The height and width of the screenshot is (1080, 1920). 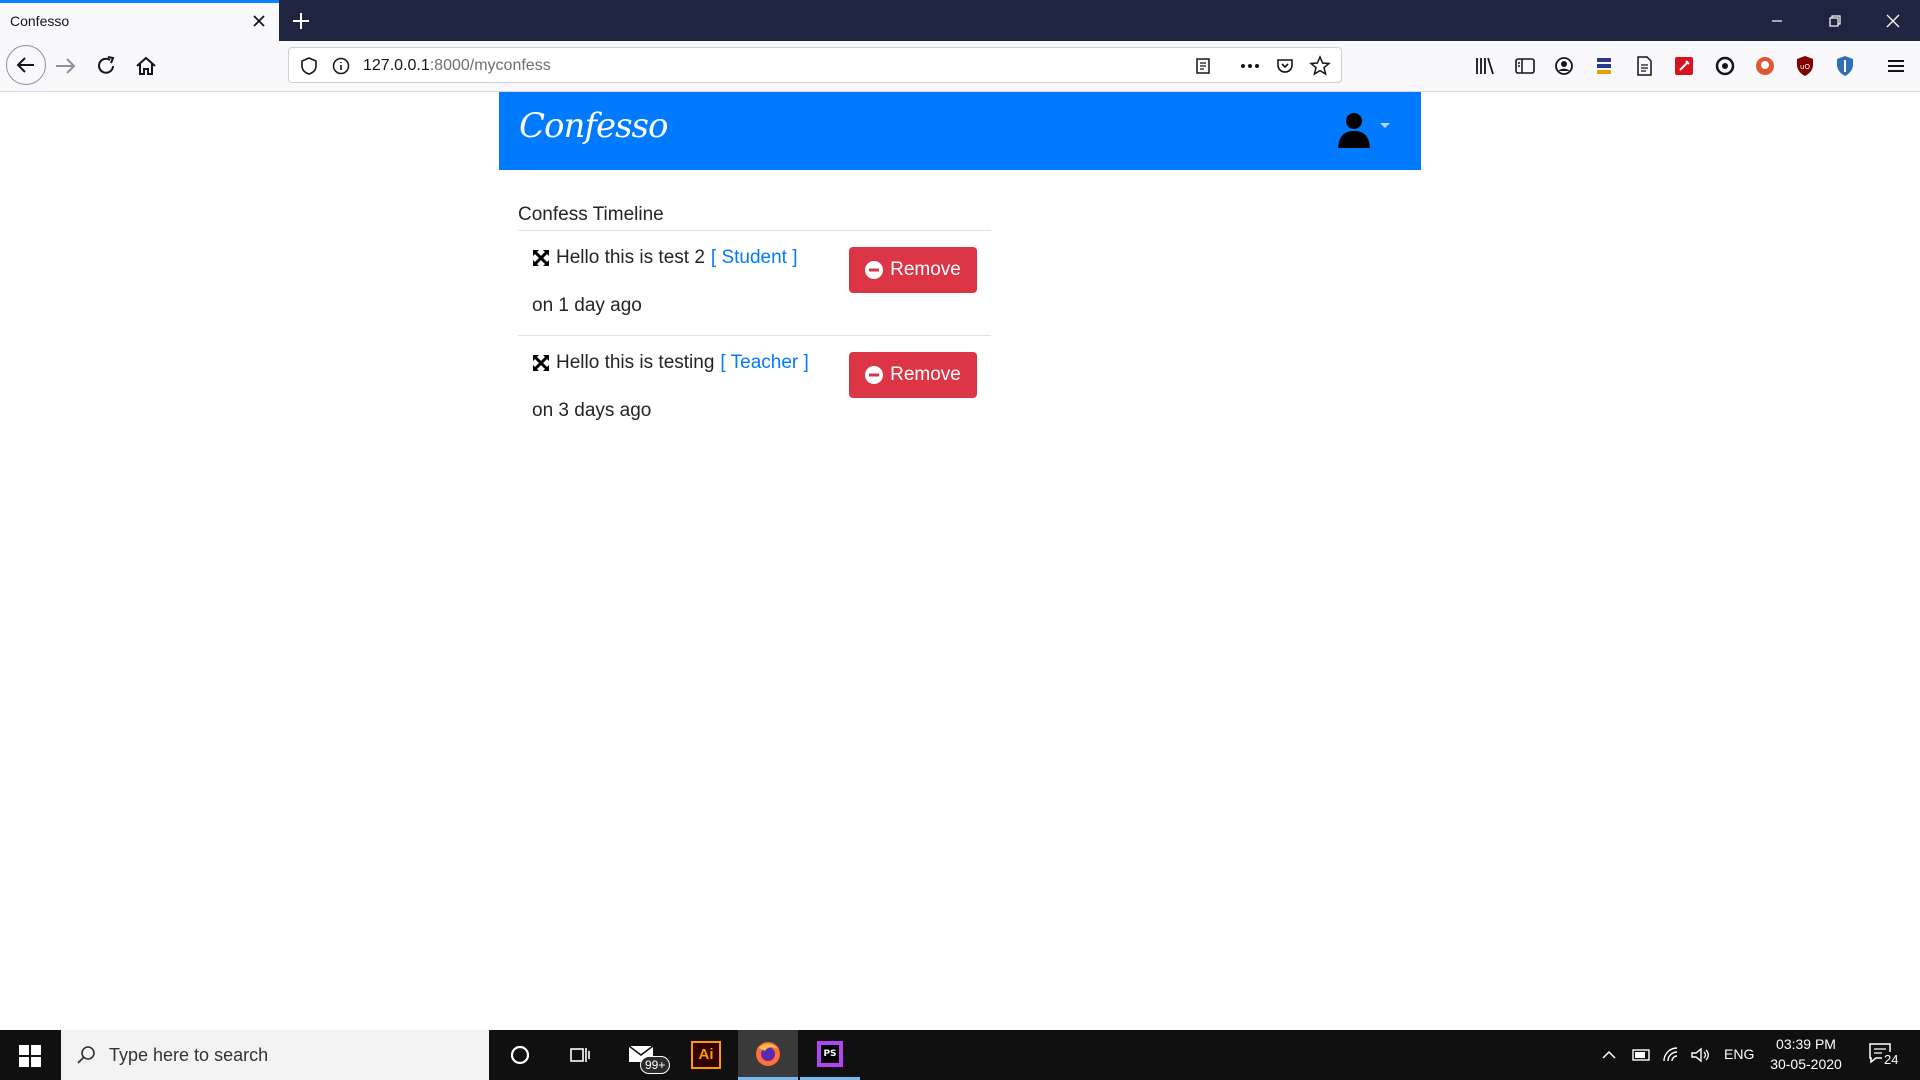 I want to click on sync-extension-icon, so click(x=1725, y=66).